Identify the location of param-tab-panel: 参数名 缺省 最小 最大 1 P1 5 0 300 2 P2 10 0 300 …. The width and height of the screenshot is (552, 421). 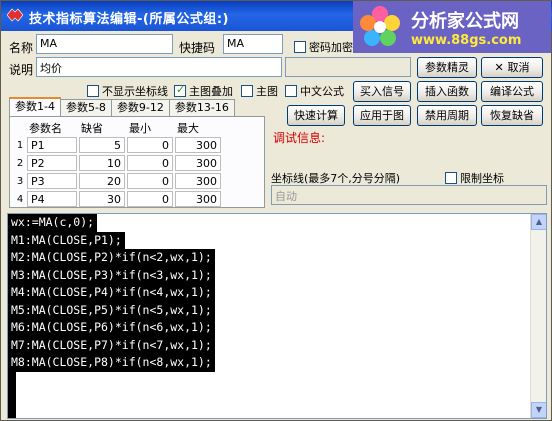
(137, 162).